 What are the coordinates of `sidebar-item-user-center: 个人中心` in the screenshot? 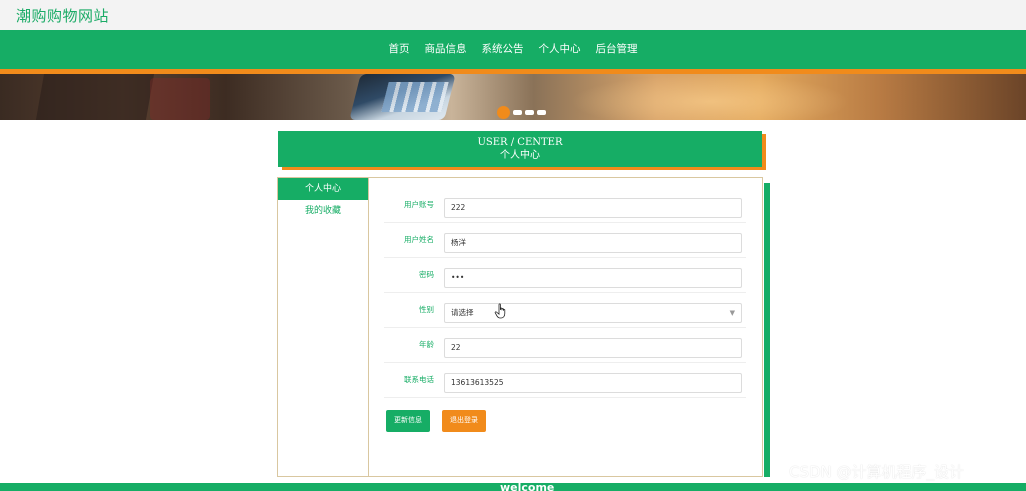 It's located at (323, 189).